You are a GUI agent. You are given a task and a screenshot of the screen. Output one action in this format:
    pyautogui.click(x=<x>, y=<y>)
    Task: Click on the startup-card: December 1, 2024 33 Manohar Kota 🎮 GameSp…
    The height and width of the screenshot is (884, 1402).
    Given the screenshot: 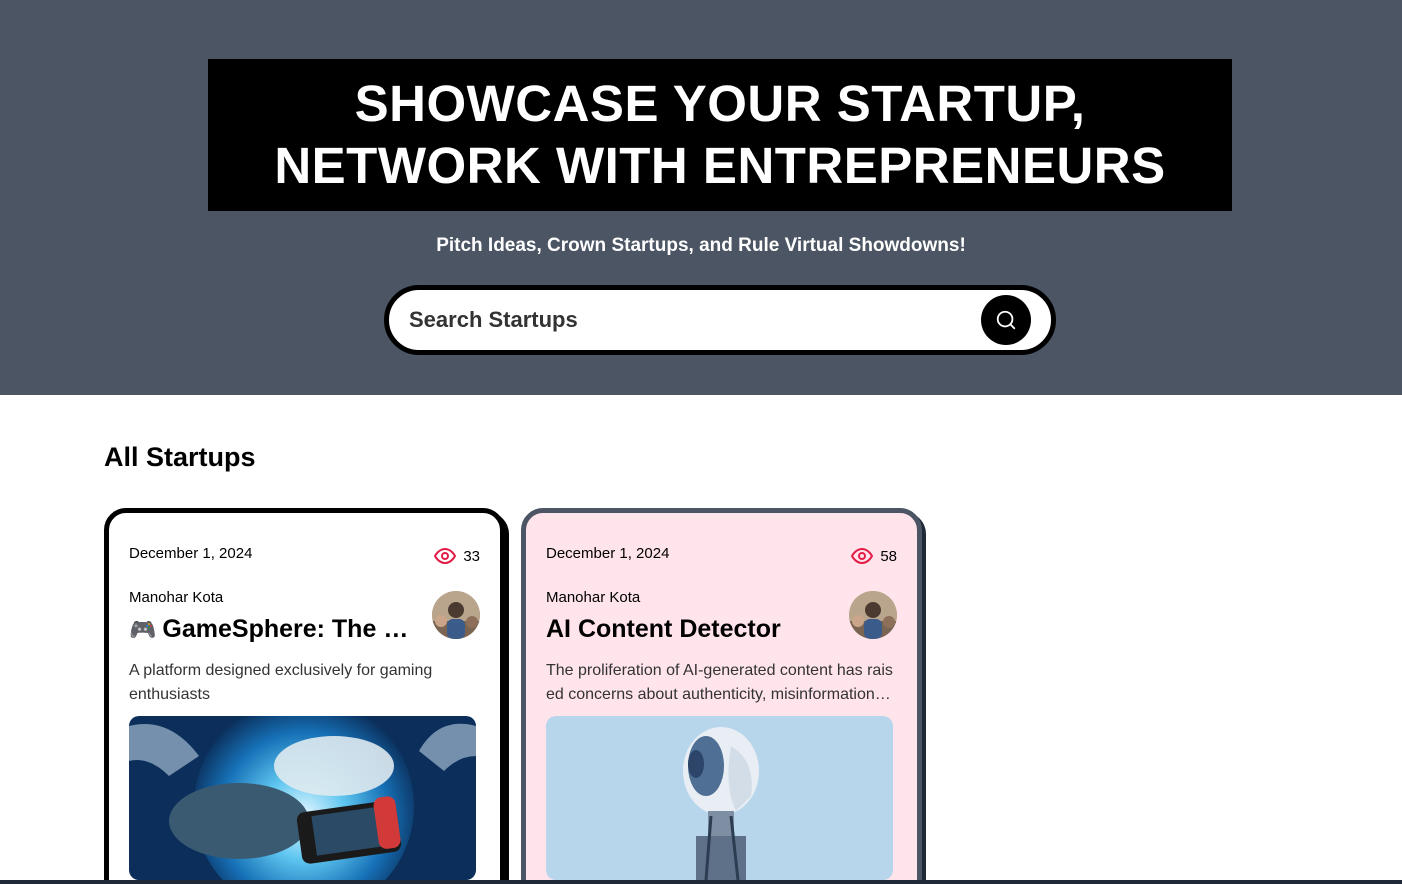 What is the action you would take?
    pyautogui.click(x=304, y=696)
    